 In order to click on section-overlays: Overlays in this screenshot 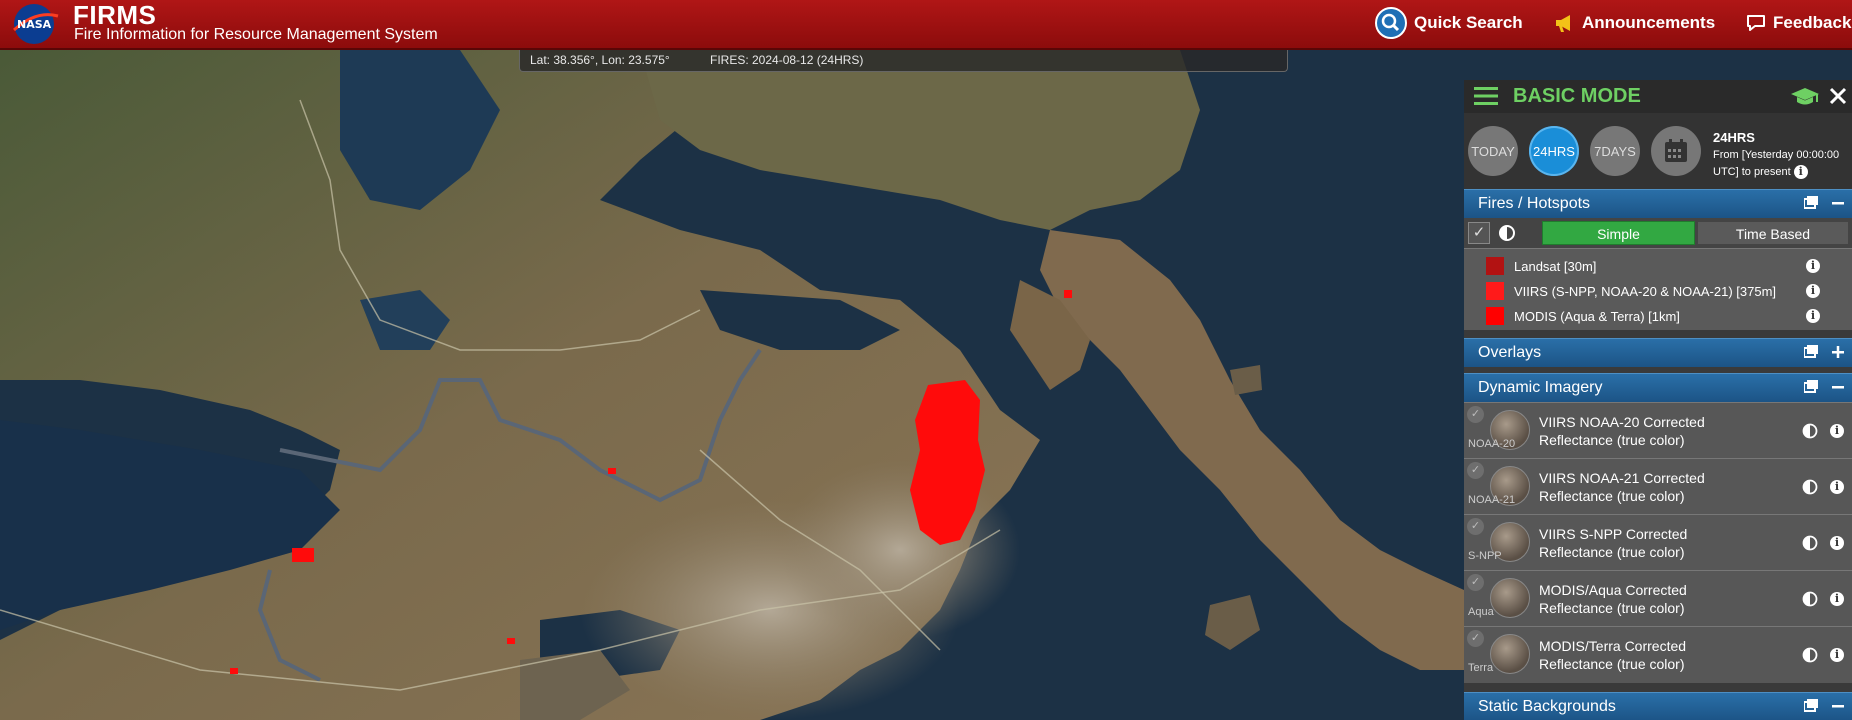, I will do `click(1658, 352)`.